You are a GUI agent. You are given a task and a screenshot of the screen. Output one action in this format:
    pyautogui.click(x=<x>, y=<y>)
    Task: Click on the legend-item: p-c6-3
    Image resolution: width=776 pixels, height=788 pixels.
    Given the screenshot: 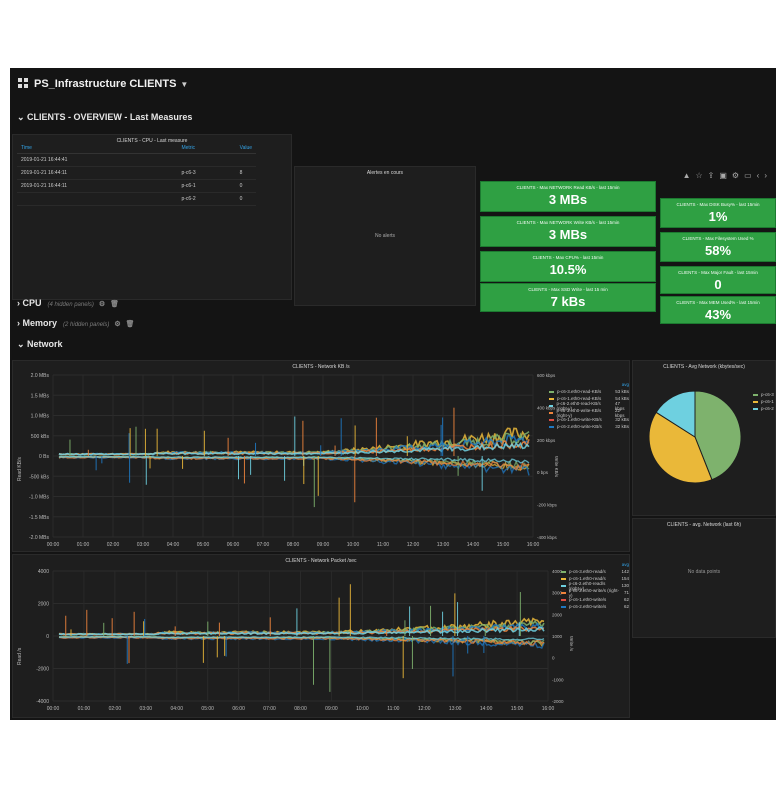 What is the action you would take?
    pyautogui.click(x=763, y=394)
    